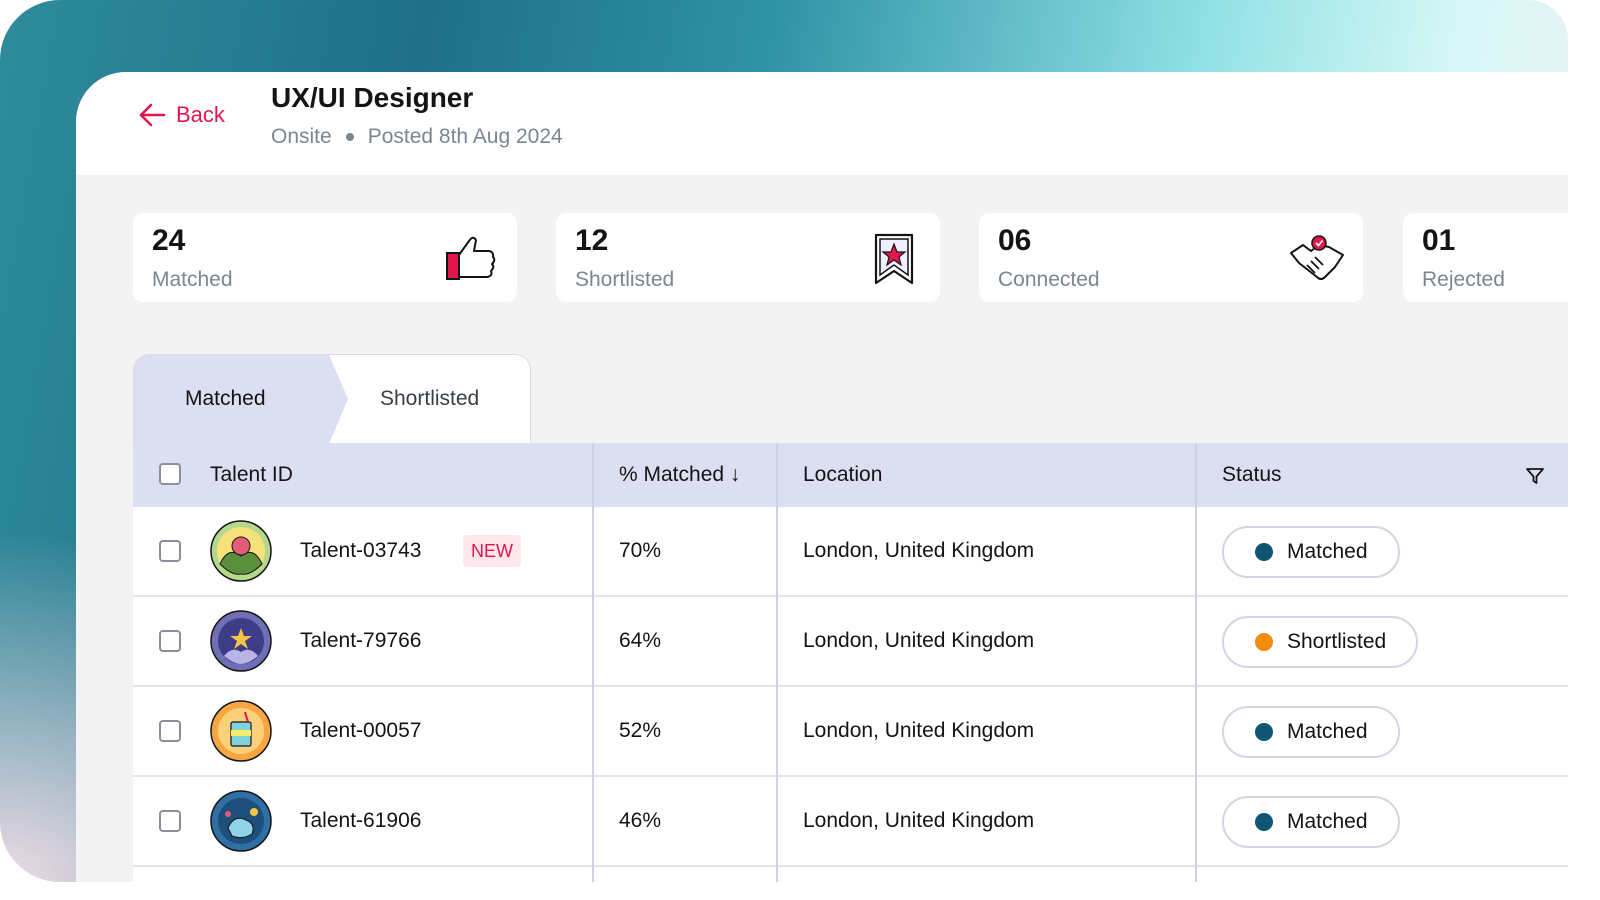  Describe the element at coordinates (192, 279) in the screenshot. I see `stat-label: Matched` at that location.